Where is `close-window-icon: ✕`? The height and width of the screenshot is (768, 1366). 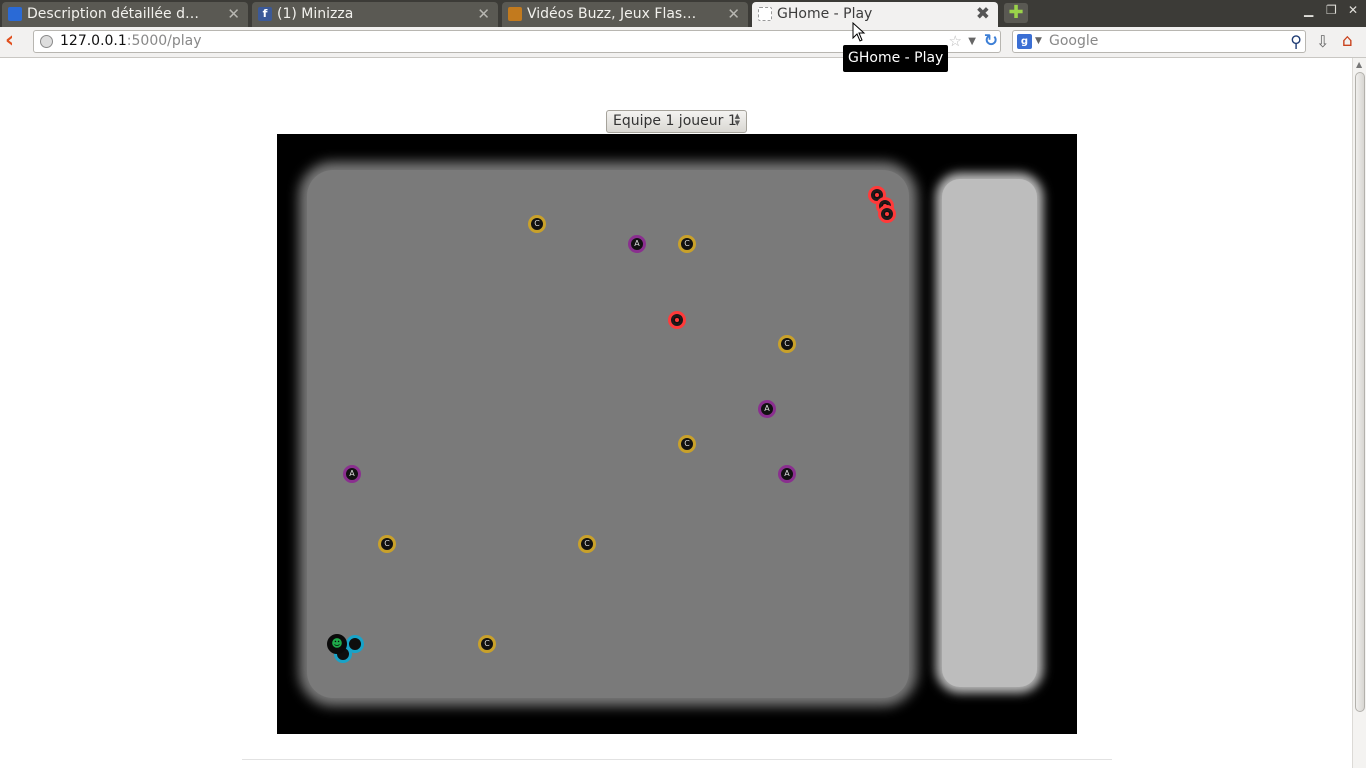
close-window-icon: ✕ is located at coordinates (1353, 10).